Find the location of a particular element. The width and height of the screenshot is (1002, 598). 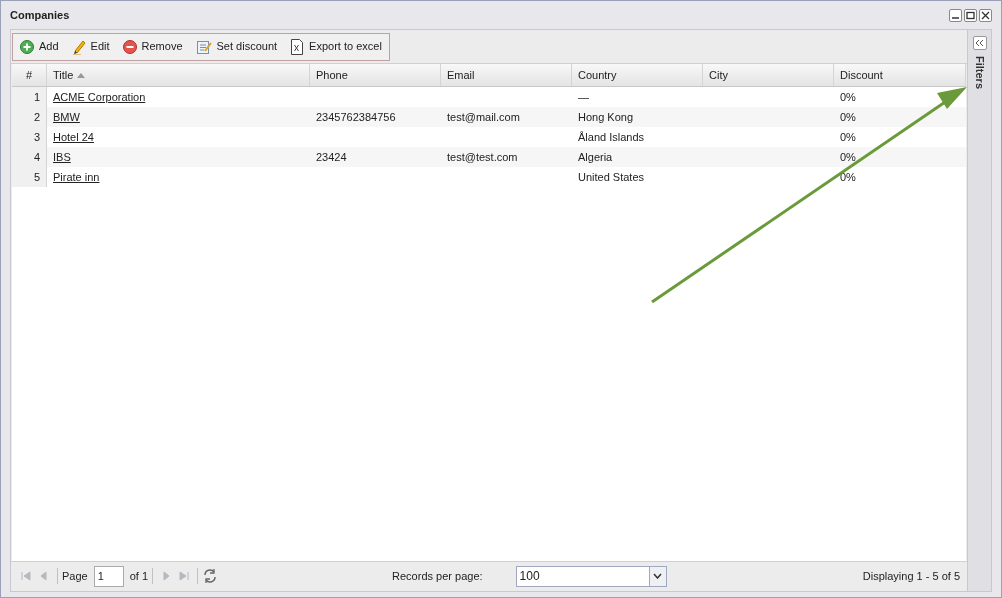

excel-file-icon is located at coordinates (297, 46).